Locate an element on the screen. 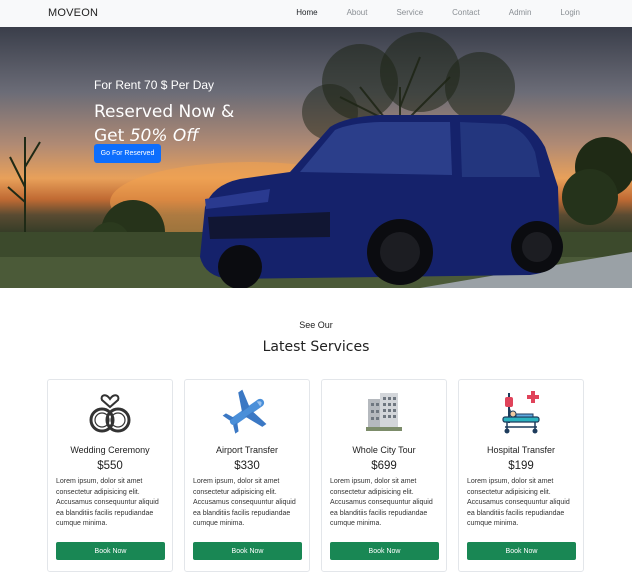 The height and width of the screenshot is (572, 632). hero-title-prefix: Get is located at coordinates (112, 136).